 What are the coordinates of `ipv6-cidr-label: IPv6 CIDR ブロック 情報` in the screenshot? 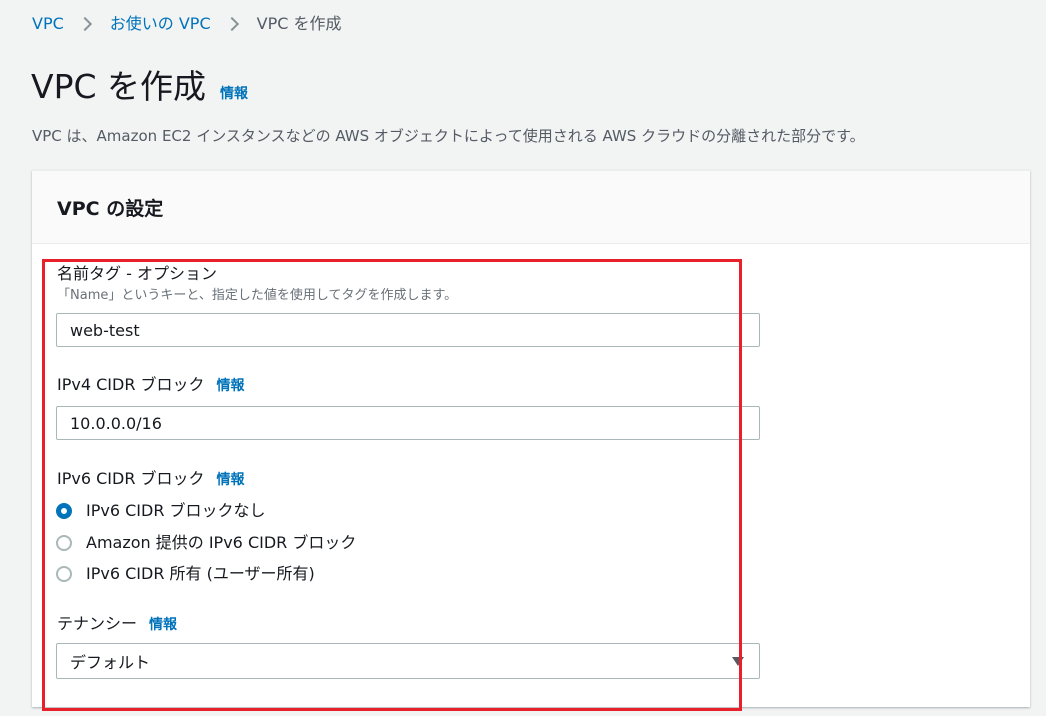 It's located at (151, 479).